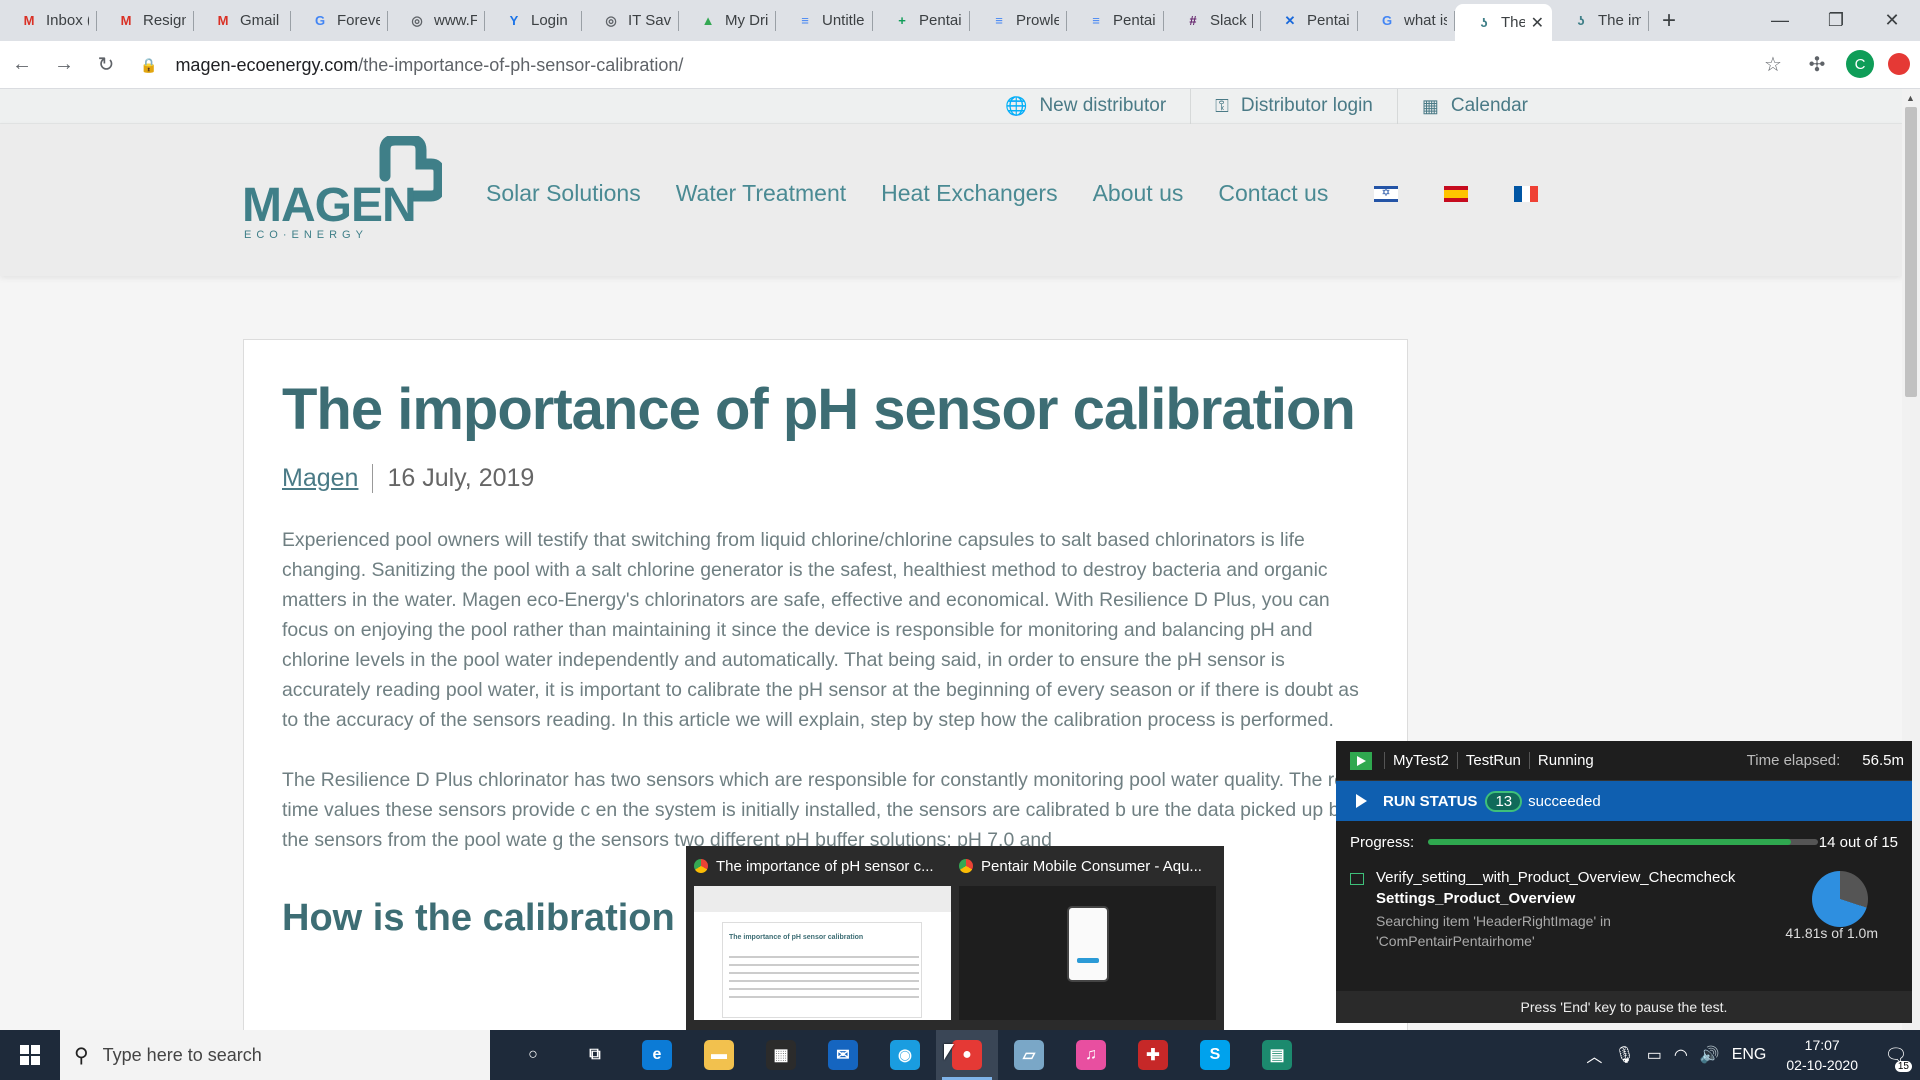 This screenshot has width=1920, height=1080. What do you see at coordinates (1594, 1055) in the screenshot?
I see `show-hidden-icons-chevron-icon: ︿` at bounding box center [1594, 1055].